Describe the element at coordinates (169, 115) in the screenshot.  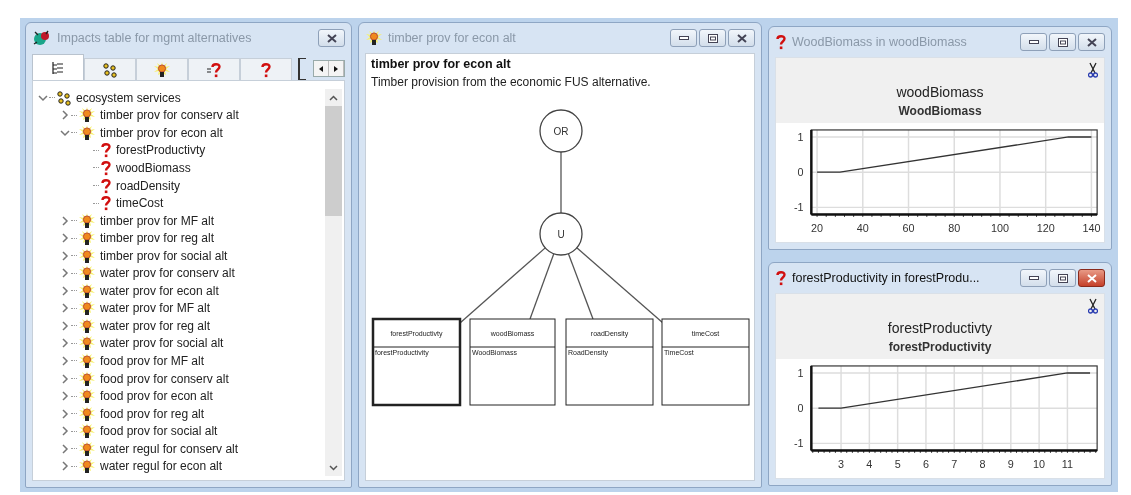
I see `tree-item: timber prov for conserv alt` at that location.